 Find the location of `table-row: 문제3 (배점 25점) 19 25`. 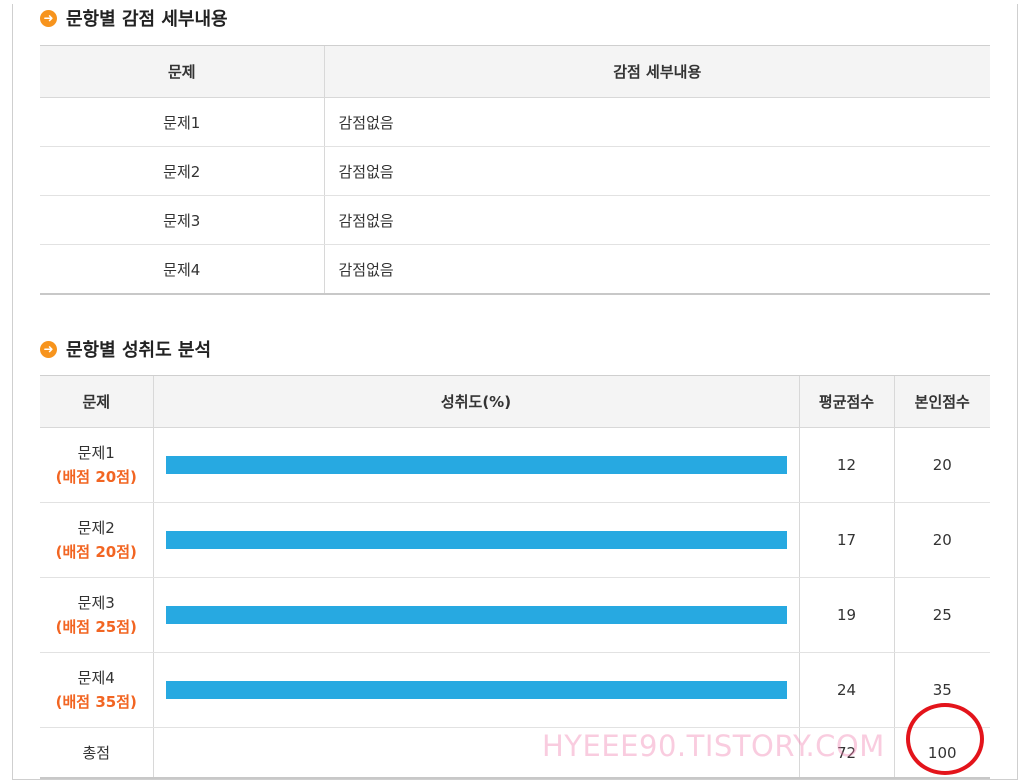

table-row: 문제3 (배점 25점) 19 25 is located at coordinates (515, 615).